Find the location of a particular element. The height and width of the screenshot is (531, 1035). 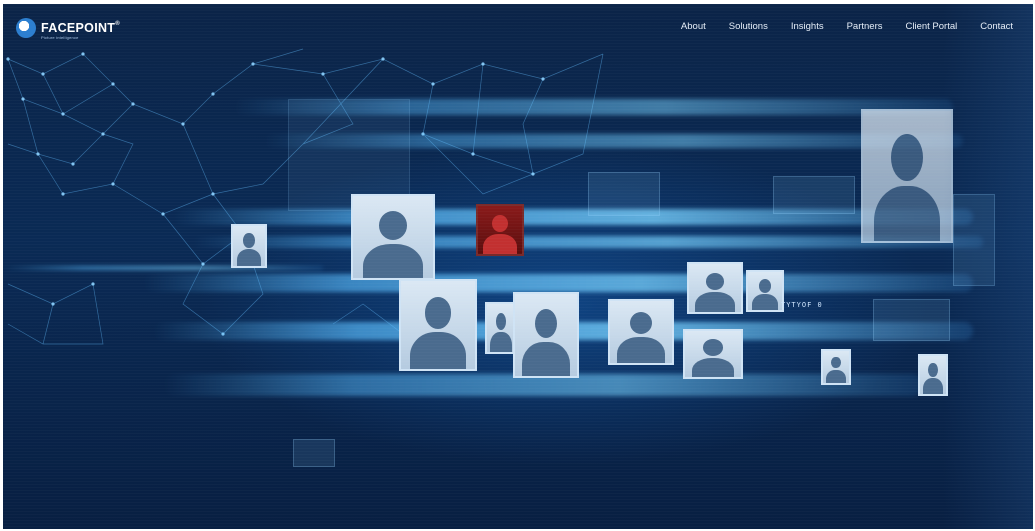

facepoint-logo-icon is located at coordinates (26, 28).